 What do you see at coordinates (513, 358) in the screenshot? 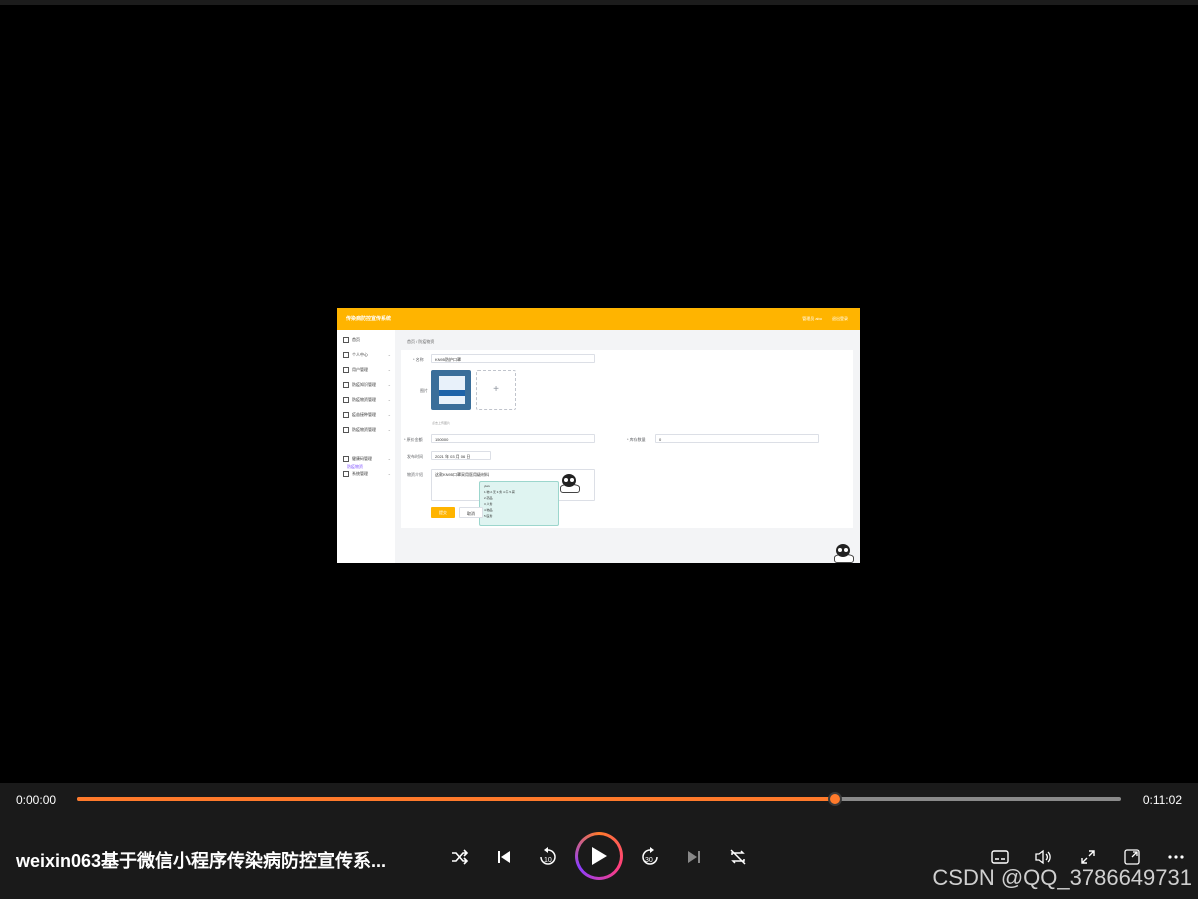
I see `name-field: KN95防护口罩` at bounding box center [513, 358].